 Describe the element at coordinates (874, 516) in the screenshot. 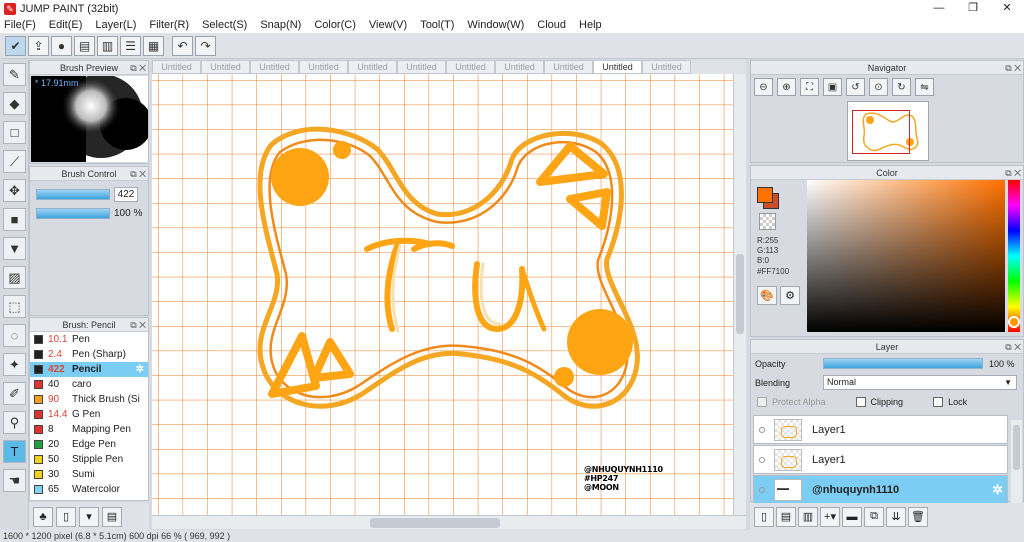

I see `duplicate-layer-icon: ⧉` at that location.